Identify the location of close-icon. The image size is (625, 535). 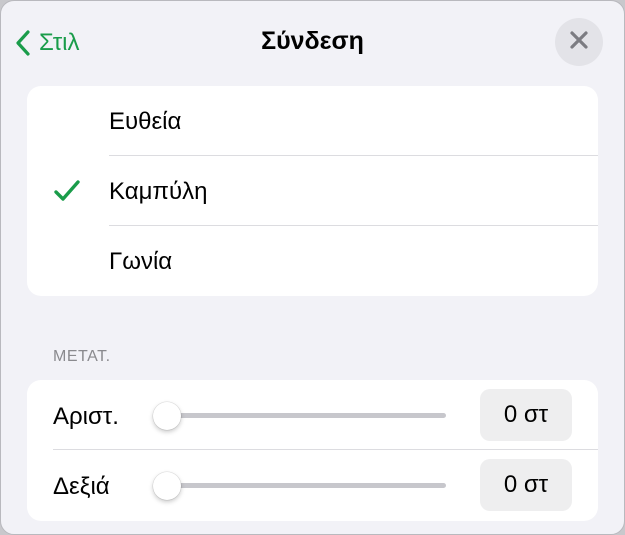
(579, 42).